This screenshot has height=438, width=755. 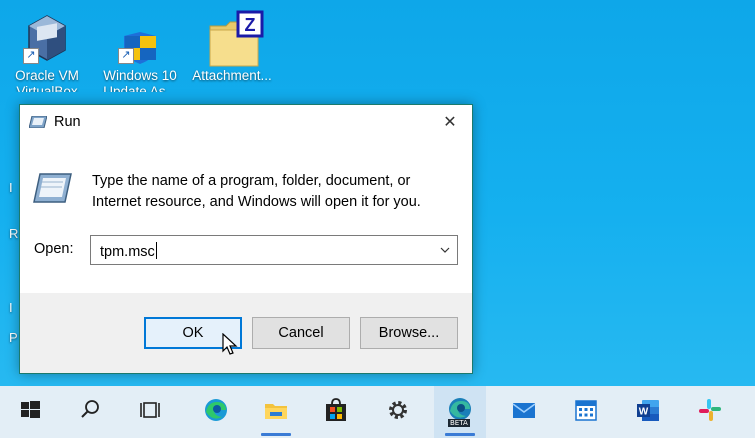 What do you see at coordinates (234, 38) in the screenshot?
I see `zipped-folder-icon: Z` at bounding box center [234, 38].